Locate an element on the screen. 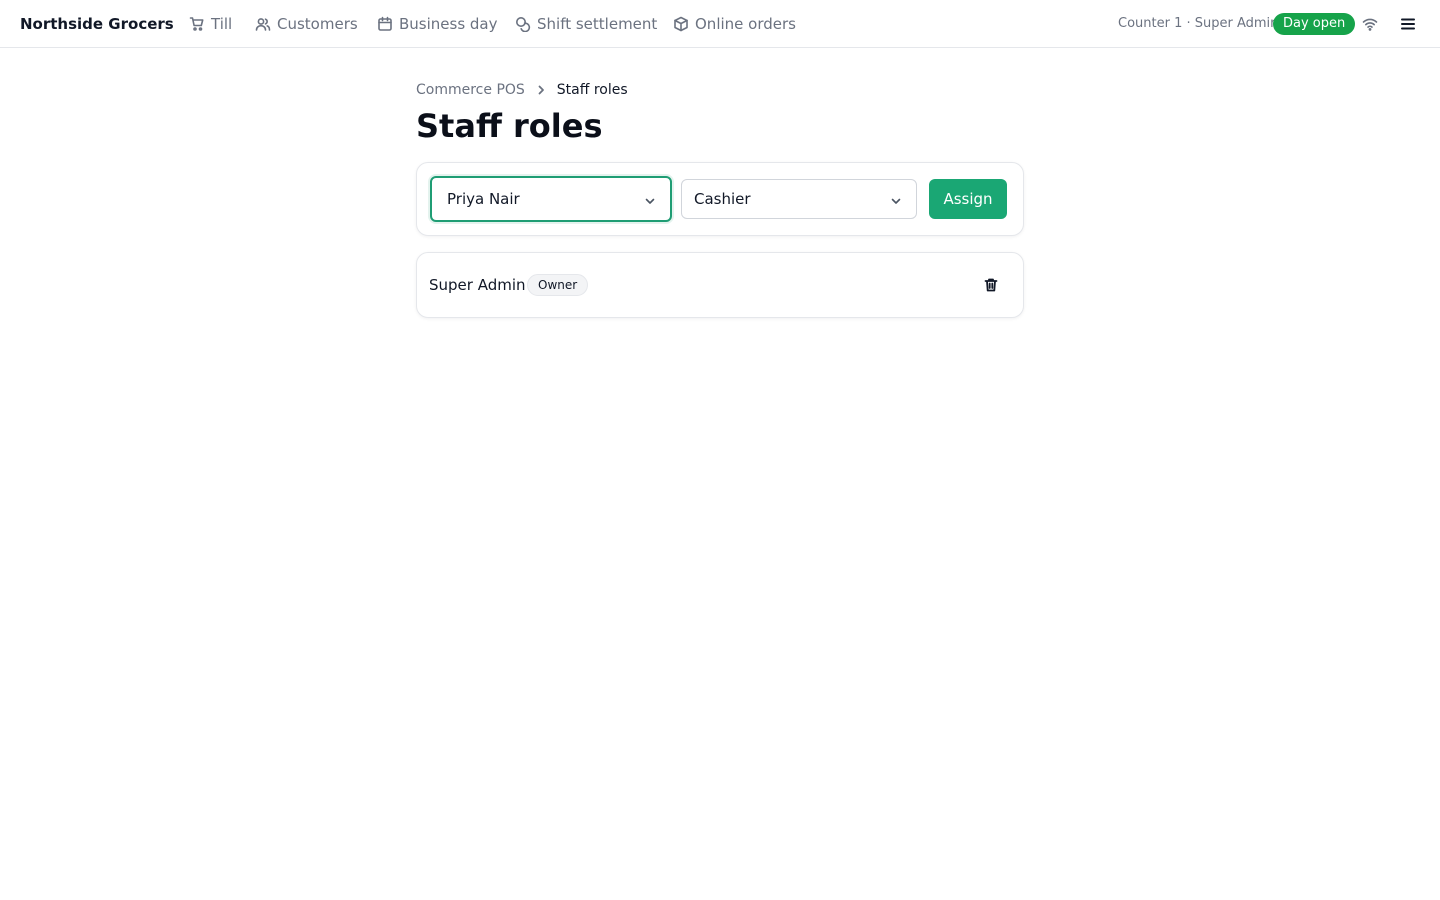 Image resolution: width=1440 pixels, height=900 pixels. nav-customers: Customers is located at coordinates (306, 24).